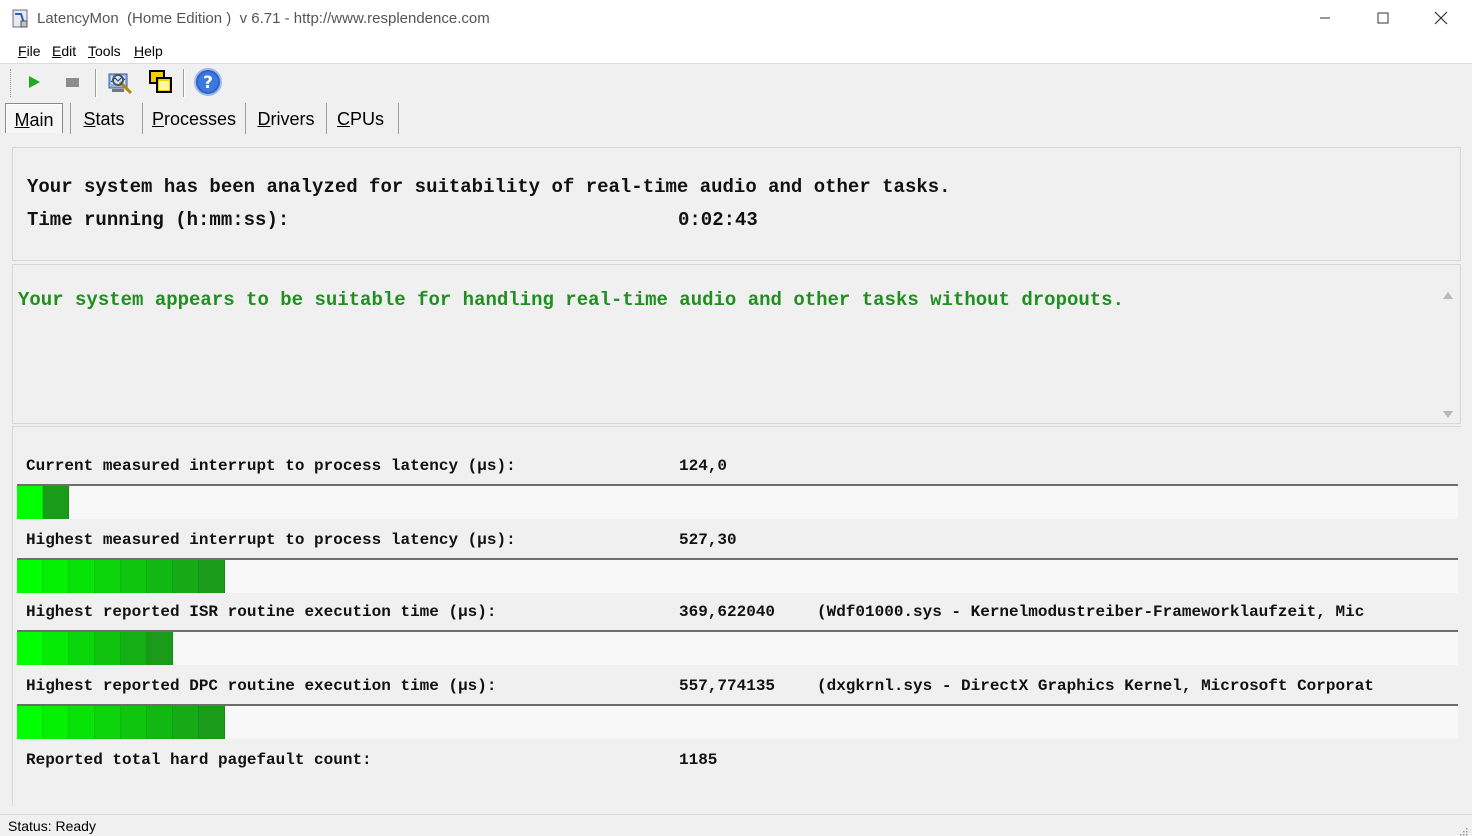 The width and height of the screenshot is (1472, 836). What do you see at coordinates (343, 119) in the screenshot?
I see `tab-cpus-accelerator: C` at bounding box center [343, 119].